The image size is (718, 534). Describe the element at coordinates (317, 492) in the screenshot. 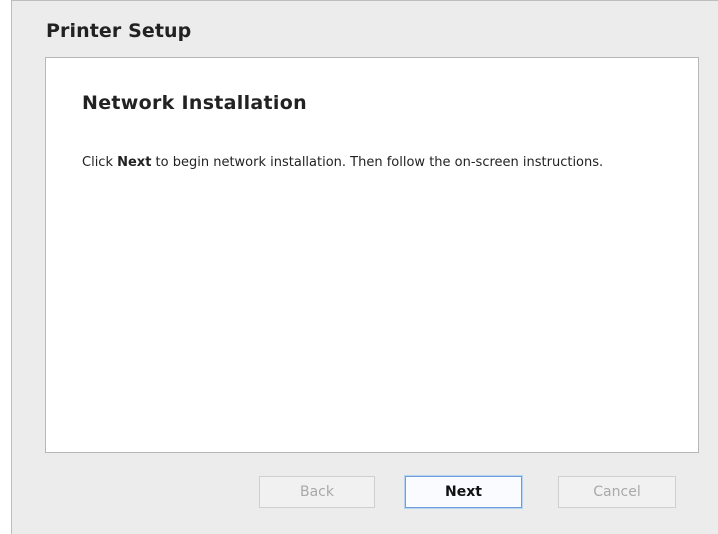

I see `back-button: Back` at that location.